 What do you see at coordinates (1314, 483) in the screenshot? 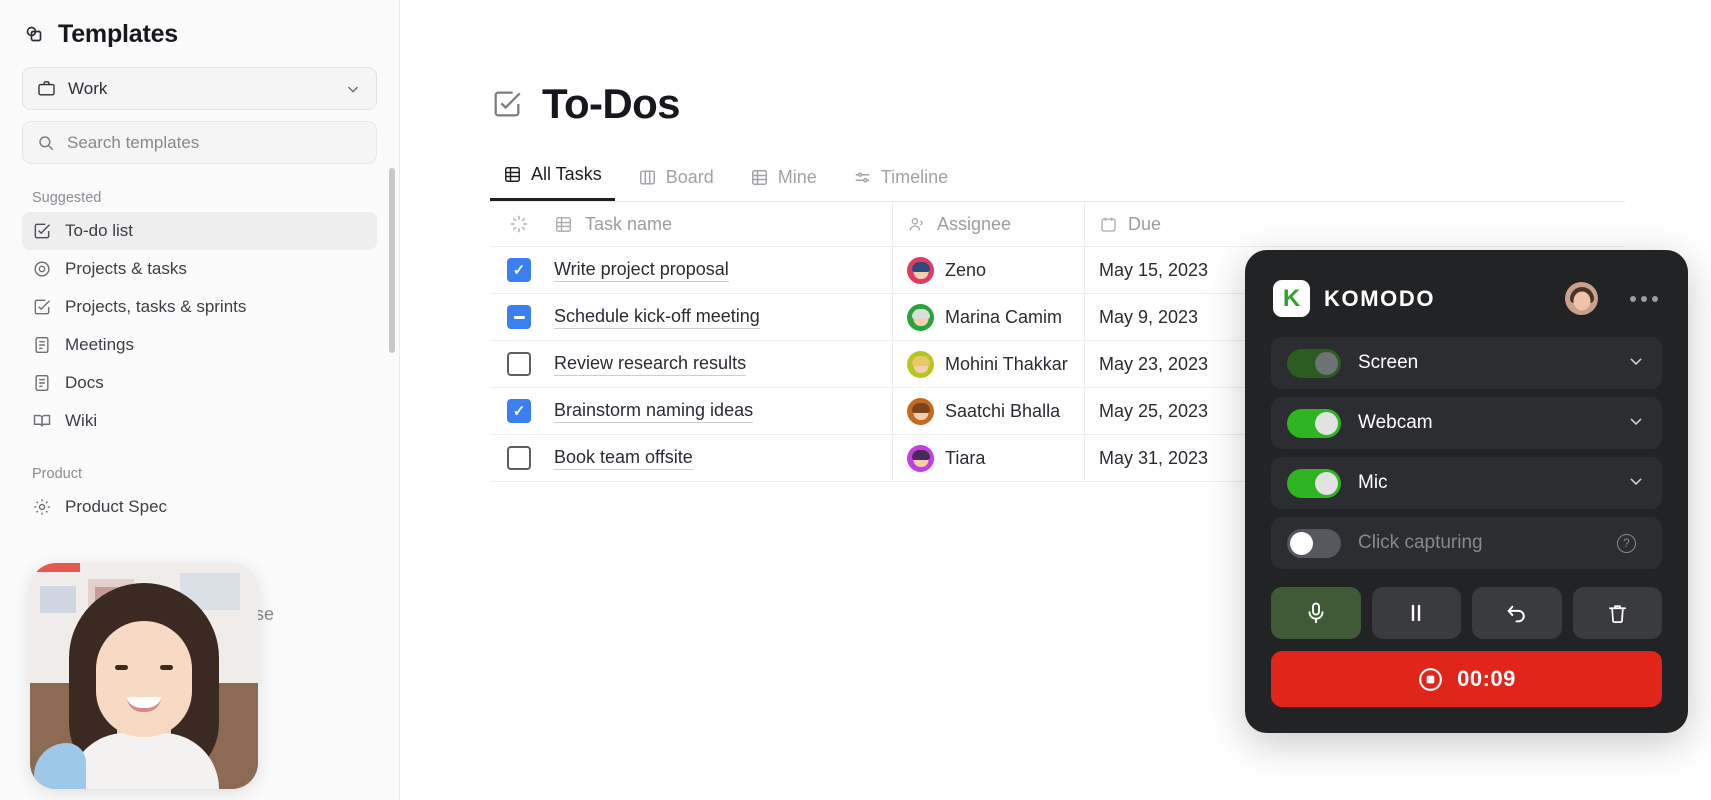
I see `mic-toggle` at bounding box center [1314, 483].